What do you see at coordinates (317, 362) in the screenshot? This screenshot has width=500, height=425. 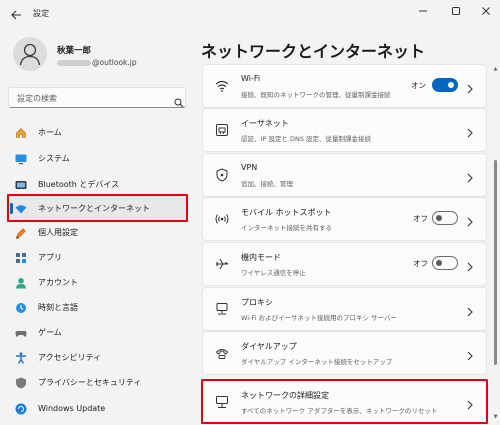 I see `card-description: ダイヤルアップ インターネット接続をセットアップ` at bounding box center [317, 362].